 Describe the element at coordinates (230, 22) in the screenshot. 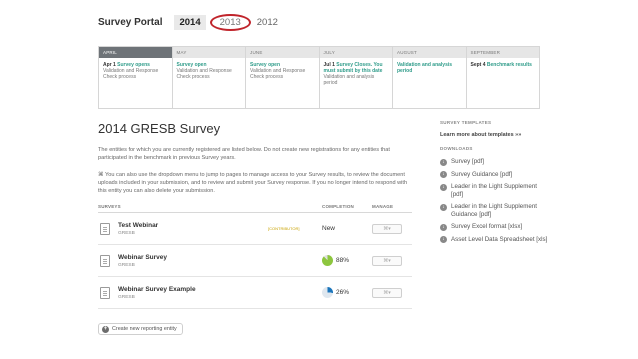

I see `year-tab-2013: 2013` at that location.